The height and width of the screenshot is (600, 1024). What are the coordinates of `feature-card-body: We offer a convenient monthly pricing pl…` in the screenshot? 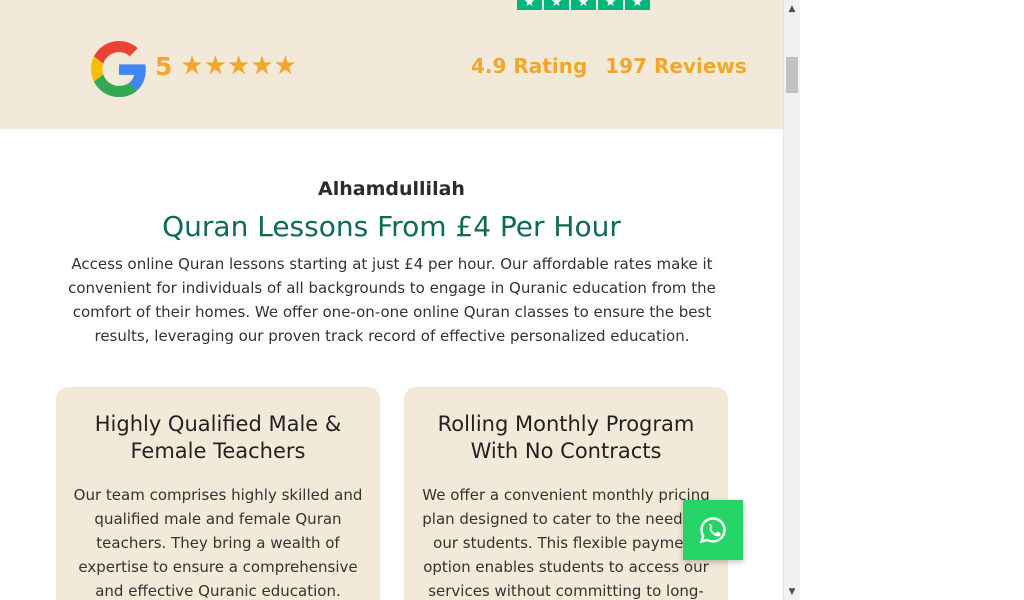 It's located at (566, 543).